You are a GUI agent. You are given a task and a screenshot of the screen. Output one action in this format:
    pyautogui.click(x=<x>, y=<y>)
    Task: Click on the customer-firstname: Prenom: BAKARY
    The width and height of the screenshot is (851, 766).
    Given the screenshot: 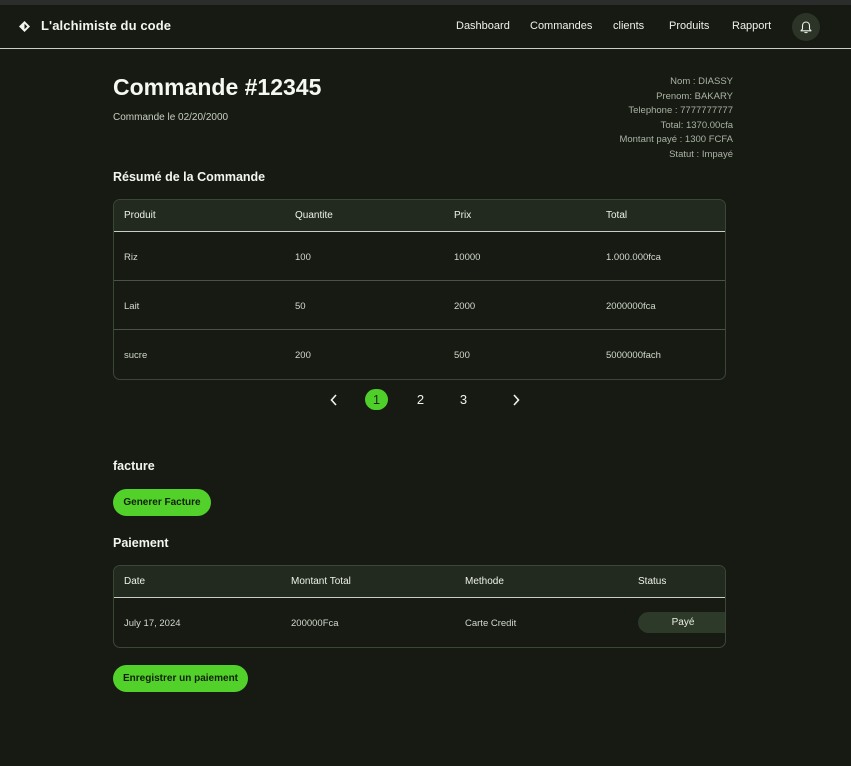 What is the action you would take?
    pyautogui.click(x=694, y=96)
    